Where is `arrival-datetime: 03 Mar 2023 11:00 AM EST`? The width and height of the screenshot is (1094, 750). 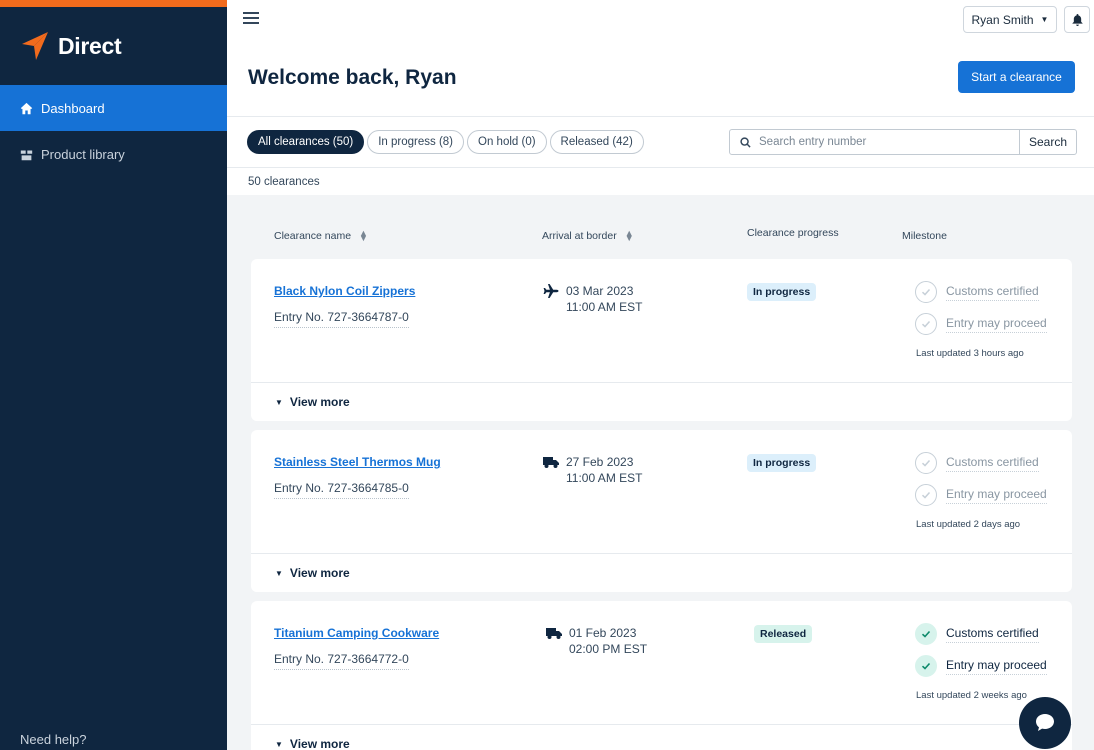 arrival-datetime: 03 Mar 2023 11:00 AM EST is located at coordinates (604, 299).